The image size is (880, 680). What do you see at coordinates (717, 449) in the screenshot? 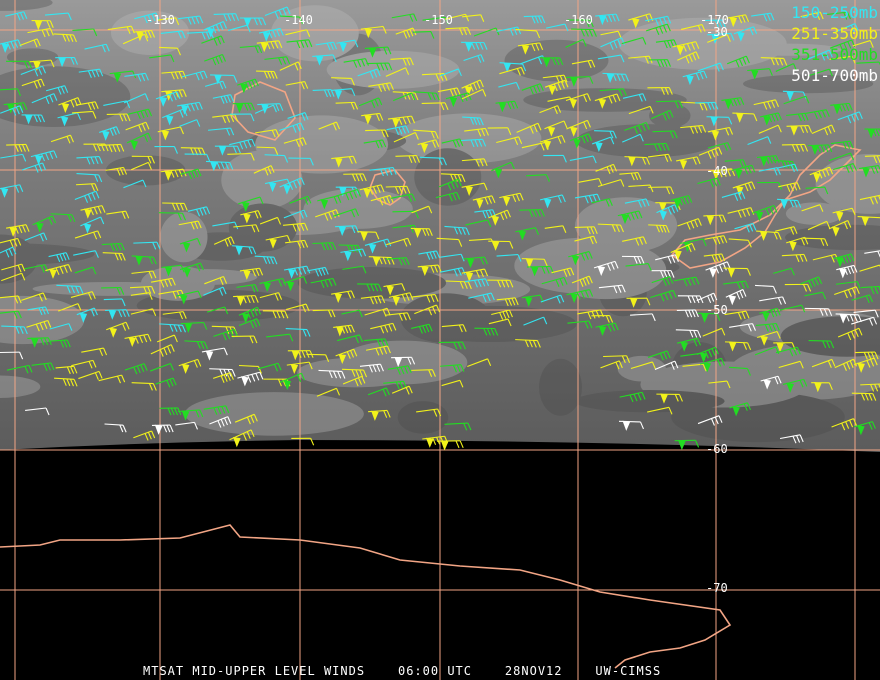
I see `lat-label: -60` at bounding box center [717, 449].